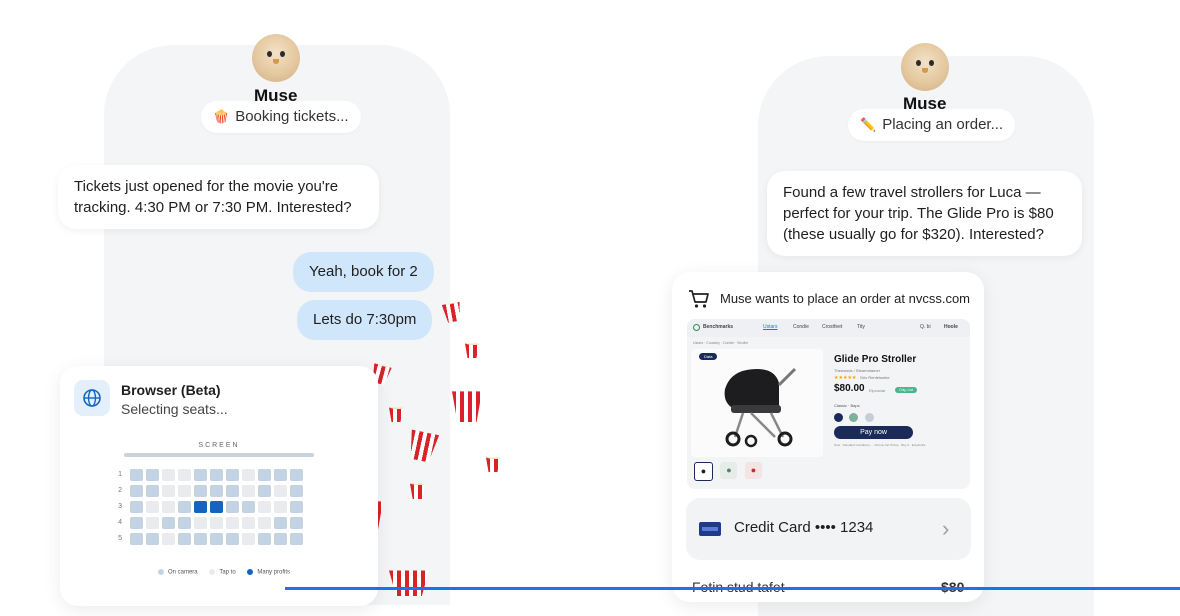  Describe the element at coordinates (857, 370) in the screenshot. I see `product-subtitle: Thewoods / Stearmdamer` at that location.